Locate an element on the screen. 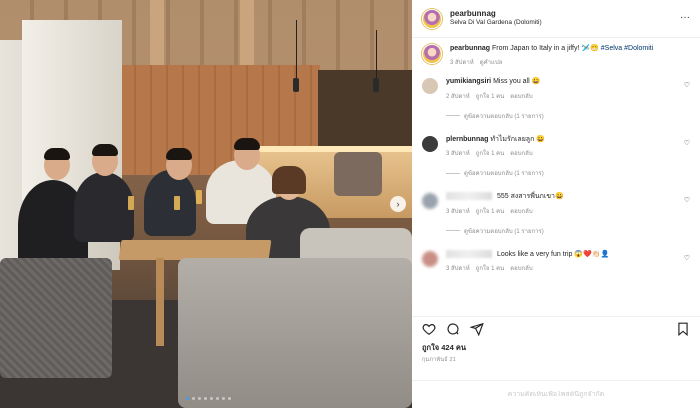 The image size is (700, 408). likes-count: ถูกใจ 424 คน is located at coordinates (444, 348).